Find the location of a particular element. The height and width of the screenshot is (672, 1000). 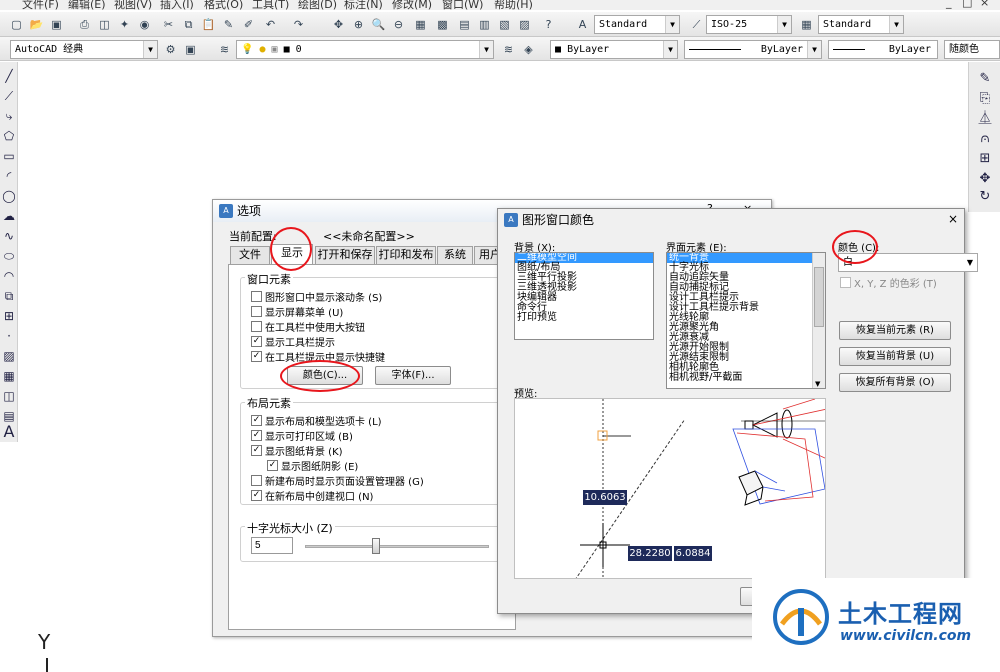

offset-icon: ⩀ is located at coordinates (985, 139).